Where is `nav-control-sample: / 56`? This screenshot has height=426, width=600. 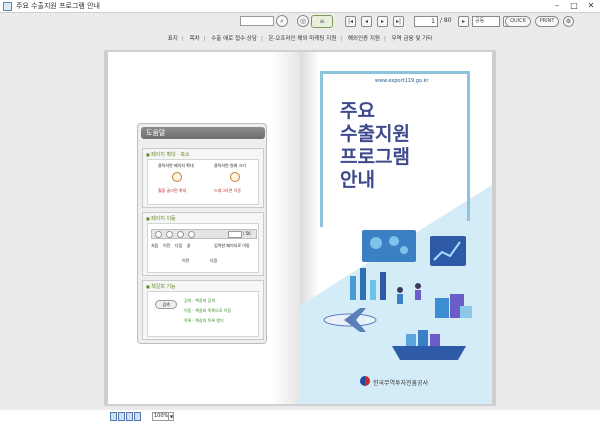 nav-control-sample: / 56 is located at coordinates (204, 234).